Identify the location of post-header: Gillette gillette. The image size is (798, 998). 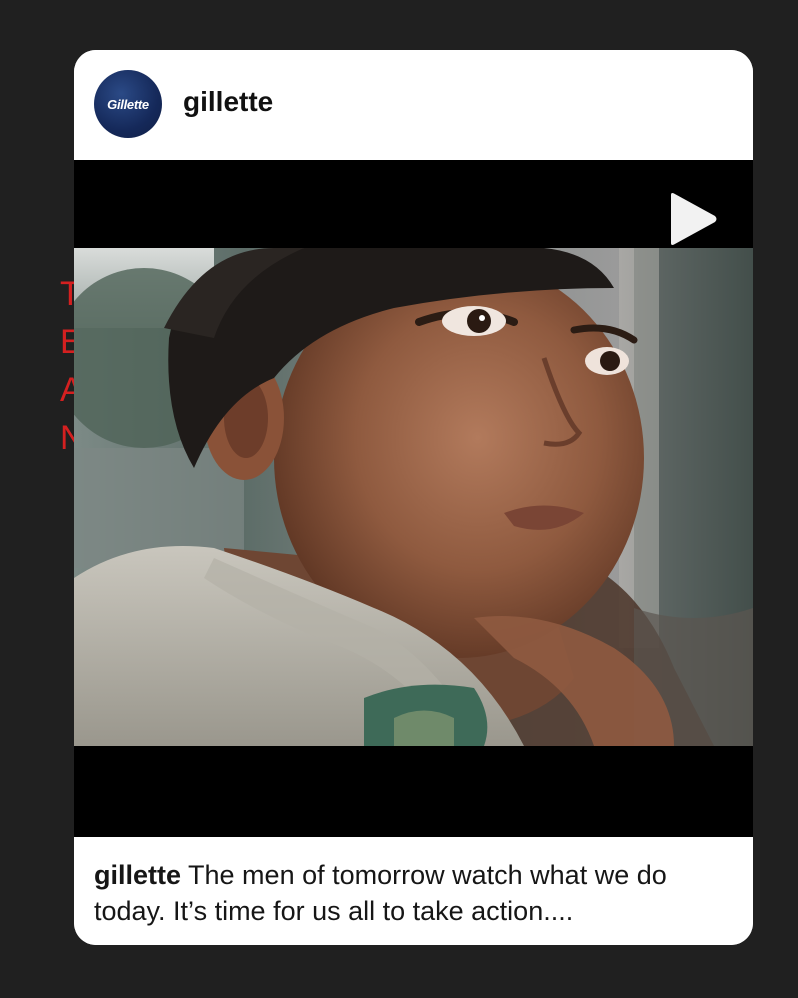
(413, 105).